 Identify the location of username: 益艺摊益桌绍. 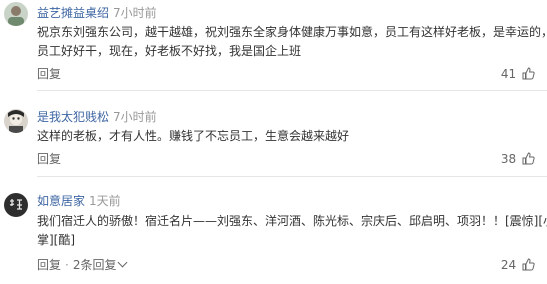
(73, 13).